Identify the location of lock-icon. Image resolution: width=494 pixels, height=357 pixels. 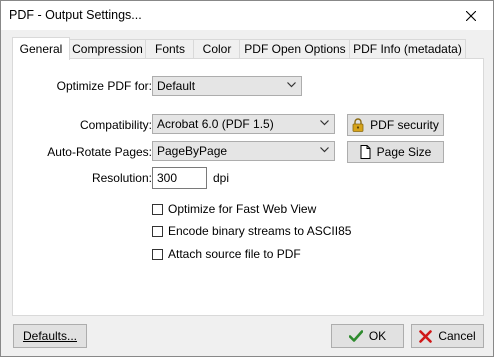
(358, 125).